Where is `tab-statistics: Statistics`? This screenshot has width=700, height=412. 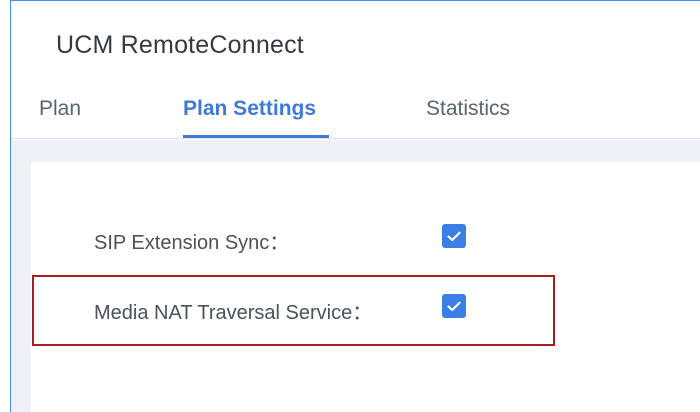
tab-statistics: Statistics is located at coordinates (468, 118).